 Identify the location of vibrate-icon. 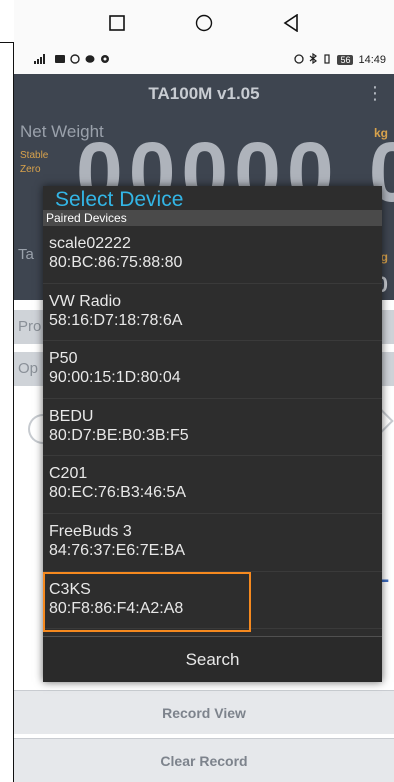
(327, 60).